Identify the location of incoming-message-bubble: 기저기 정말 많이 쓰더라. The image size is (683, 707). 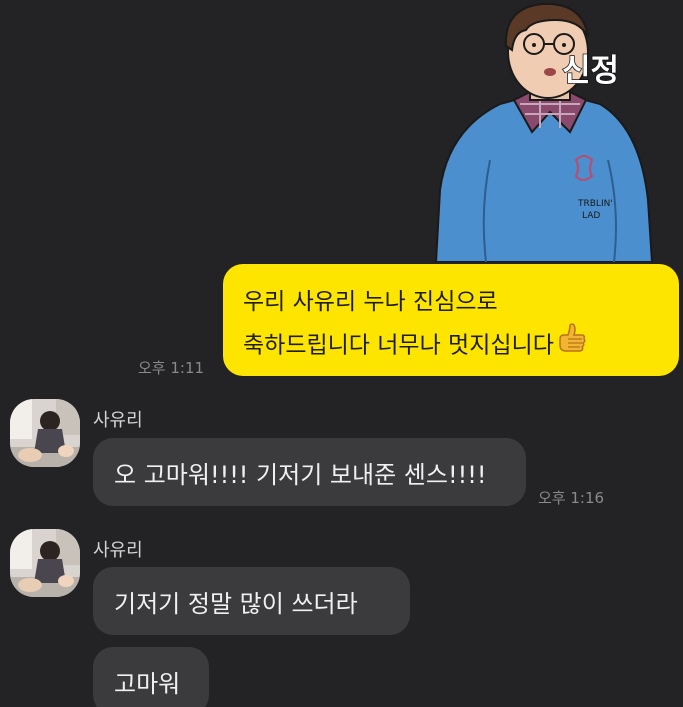
(251, 601).